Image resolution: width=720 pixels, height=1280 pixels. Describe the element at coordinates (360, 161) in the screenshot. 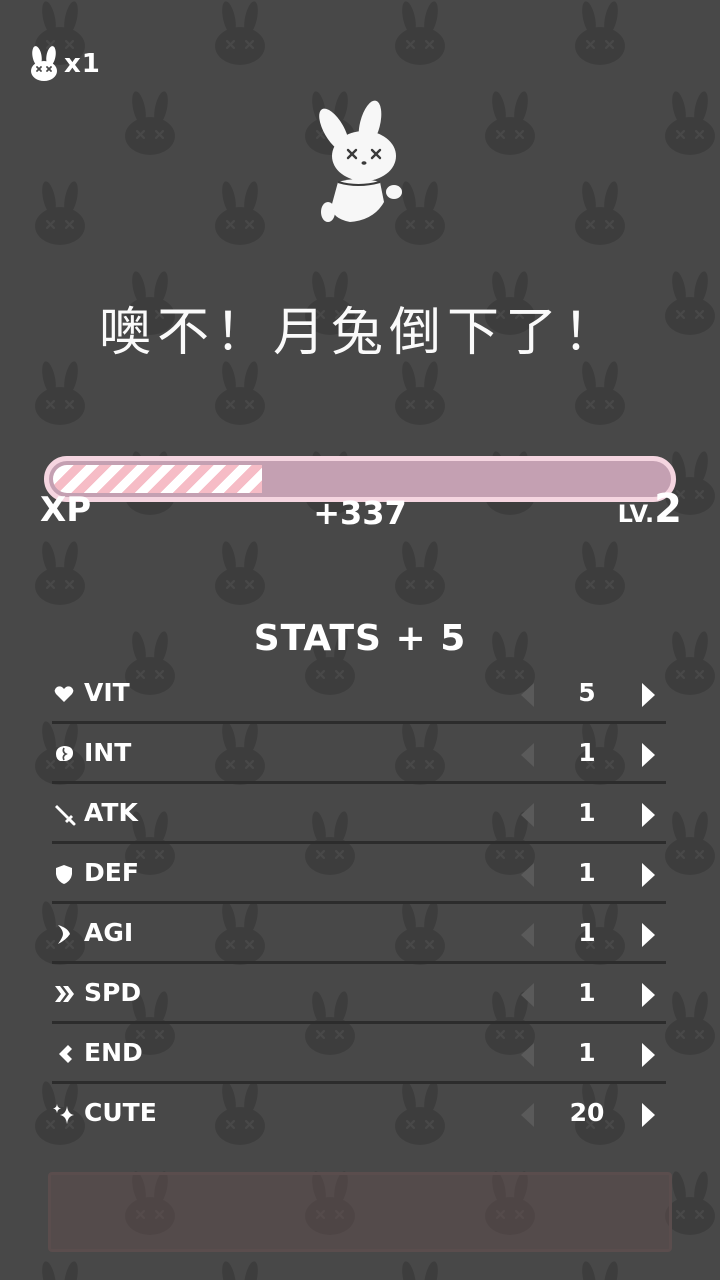

I see `defeated-rabbit-sprite` at that location.